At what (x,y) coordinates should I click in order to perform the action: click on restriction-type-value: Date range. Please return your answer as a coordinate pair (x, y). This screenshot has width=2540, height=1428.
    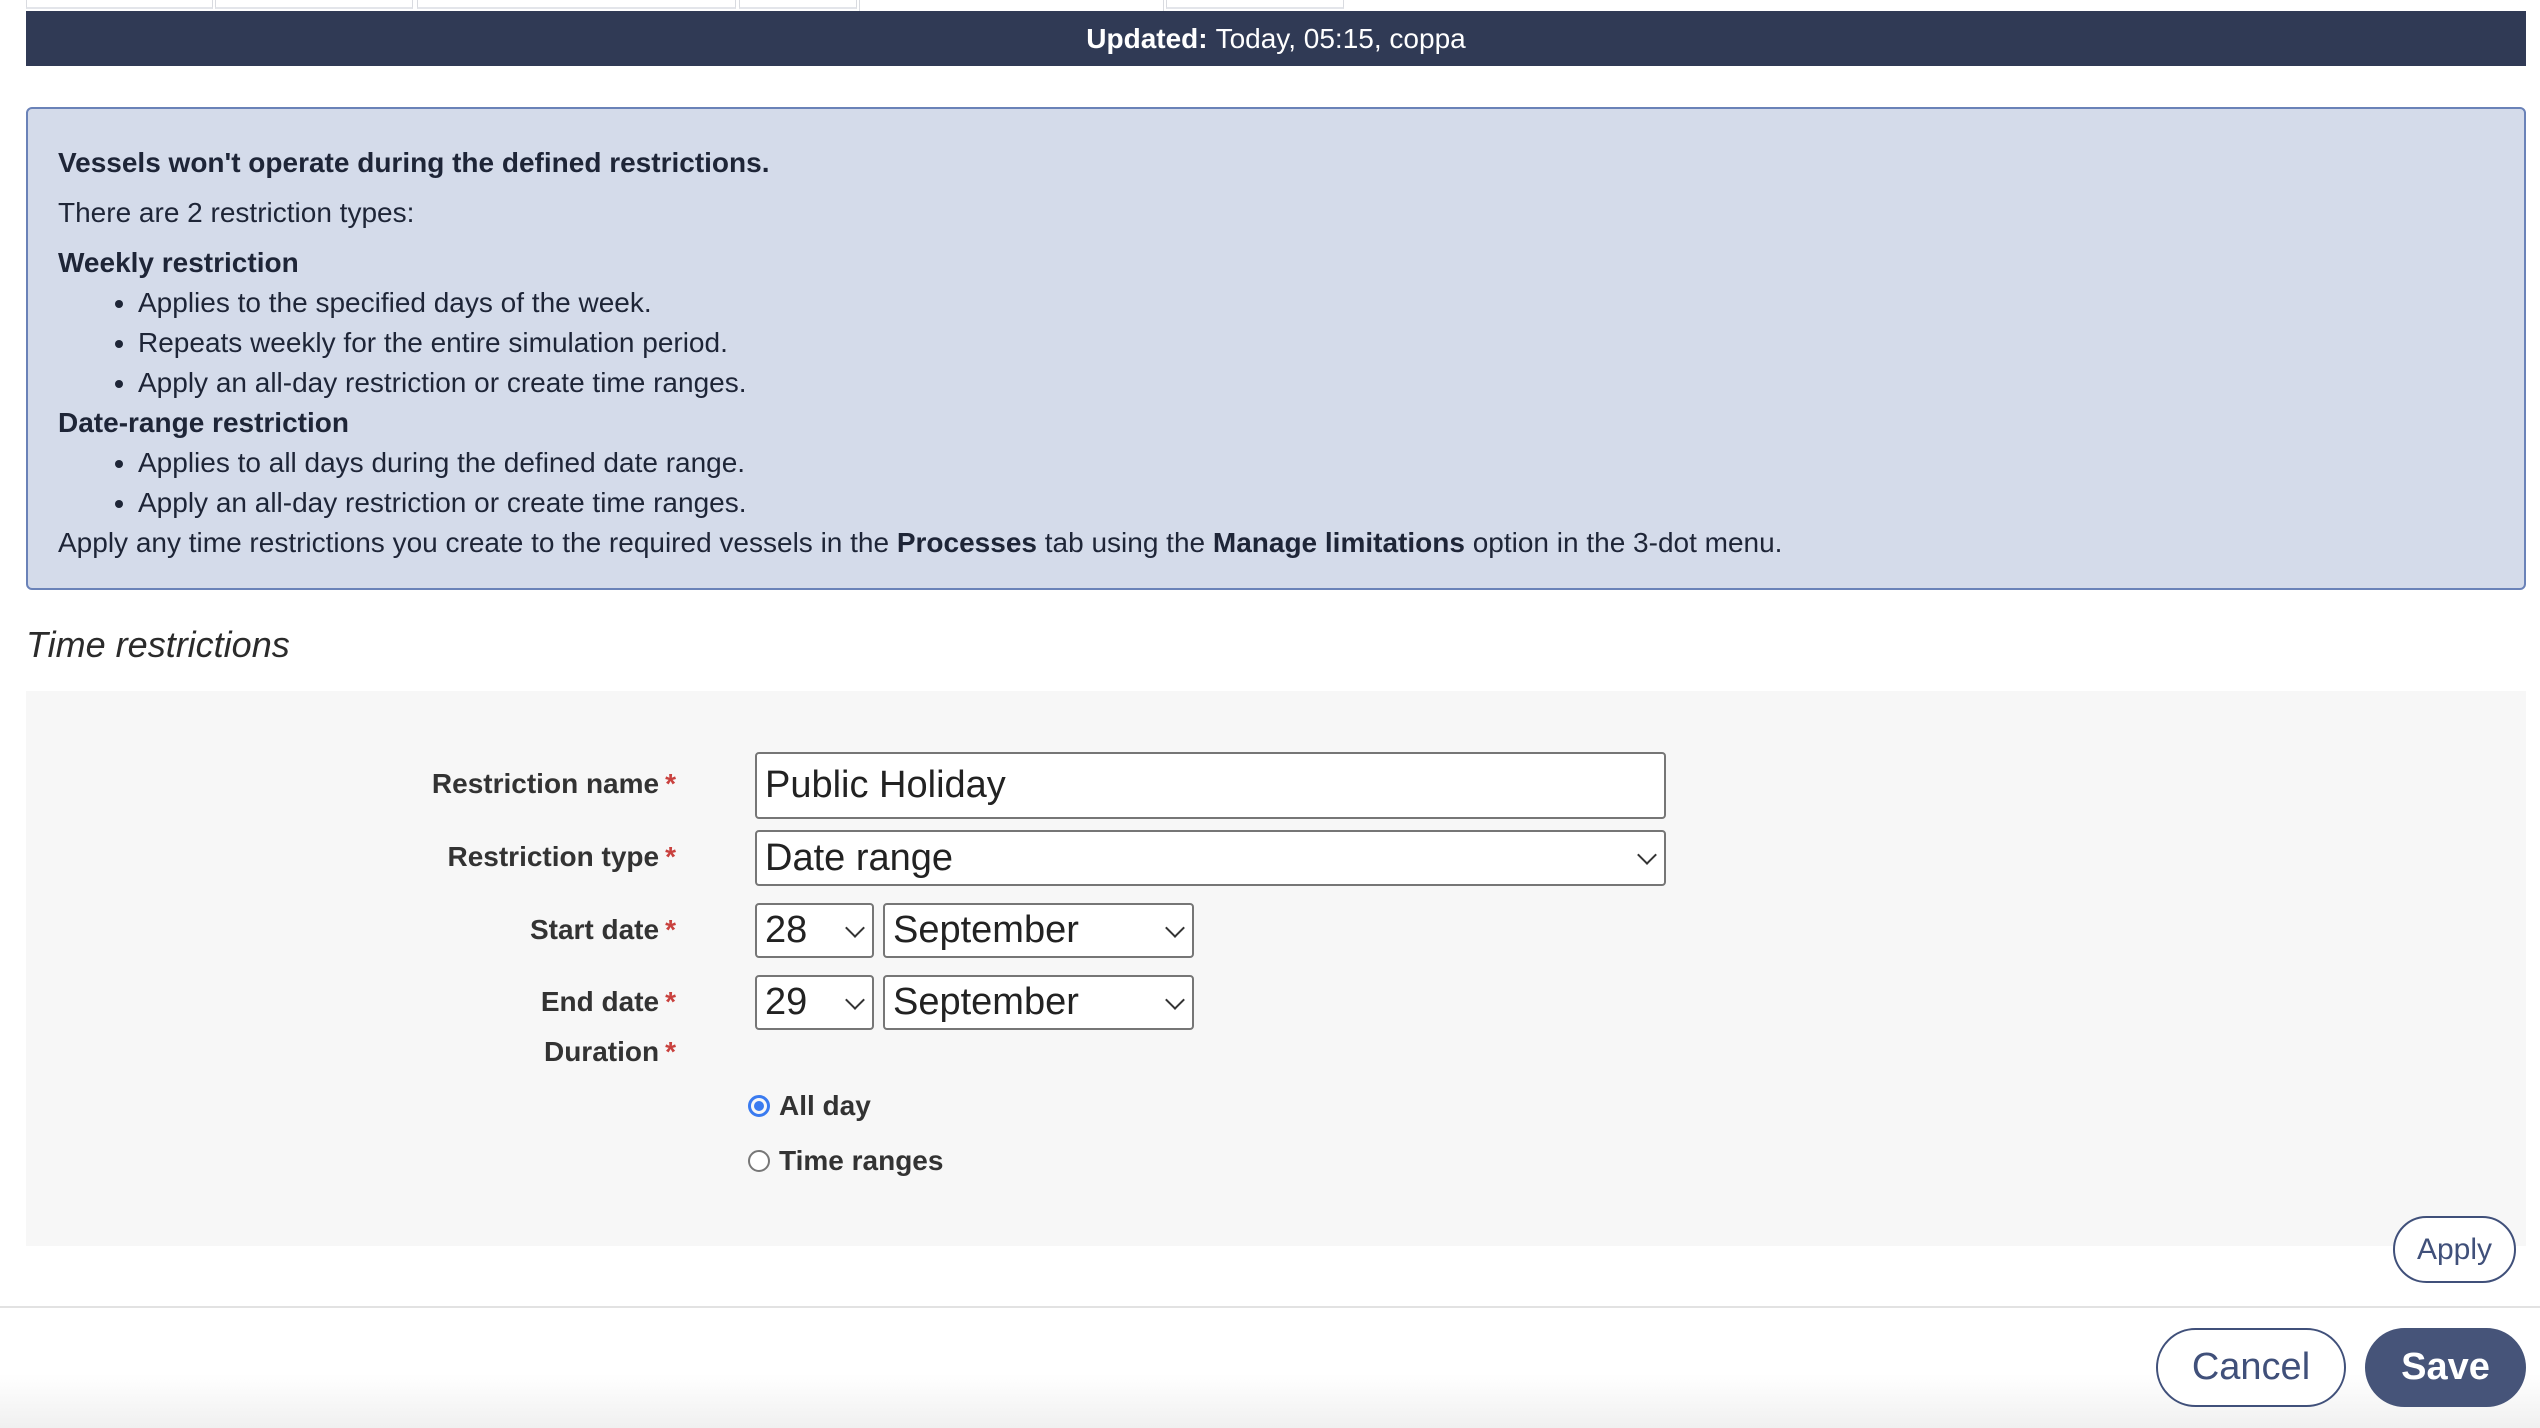
    Looking at the image, I should click on (859, 857).